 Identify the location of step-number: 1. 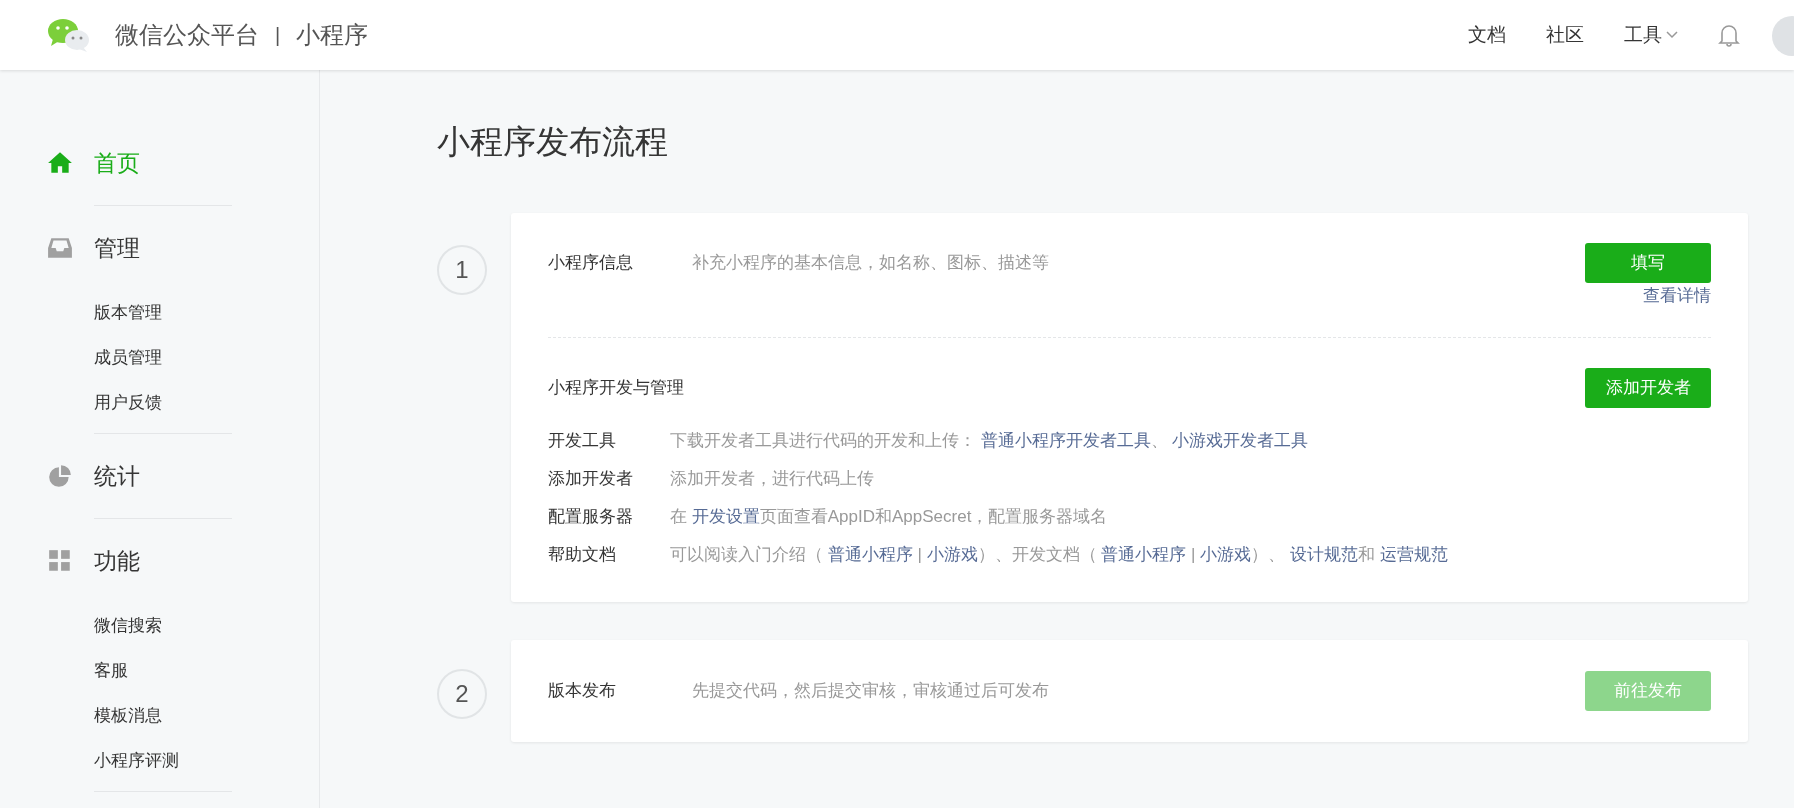
(462, 270).